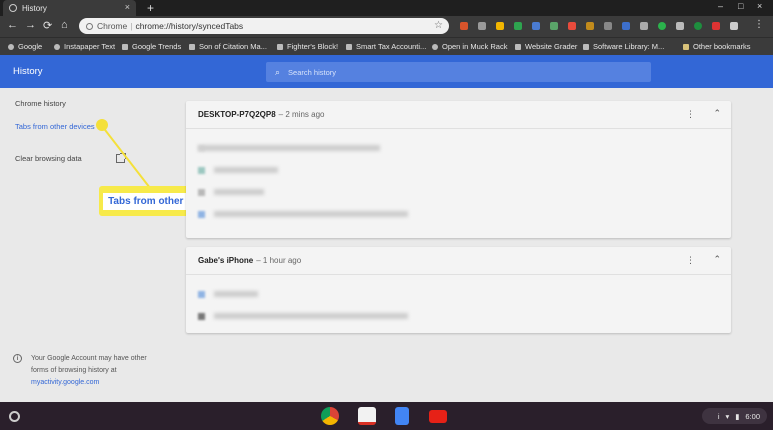 This screenshot has height=430, width=773. I want to click on device-card: Gabe's iPhone – 1 hour ago ⋮ ⌃, so click(458, 290).